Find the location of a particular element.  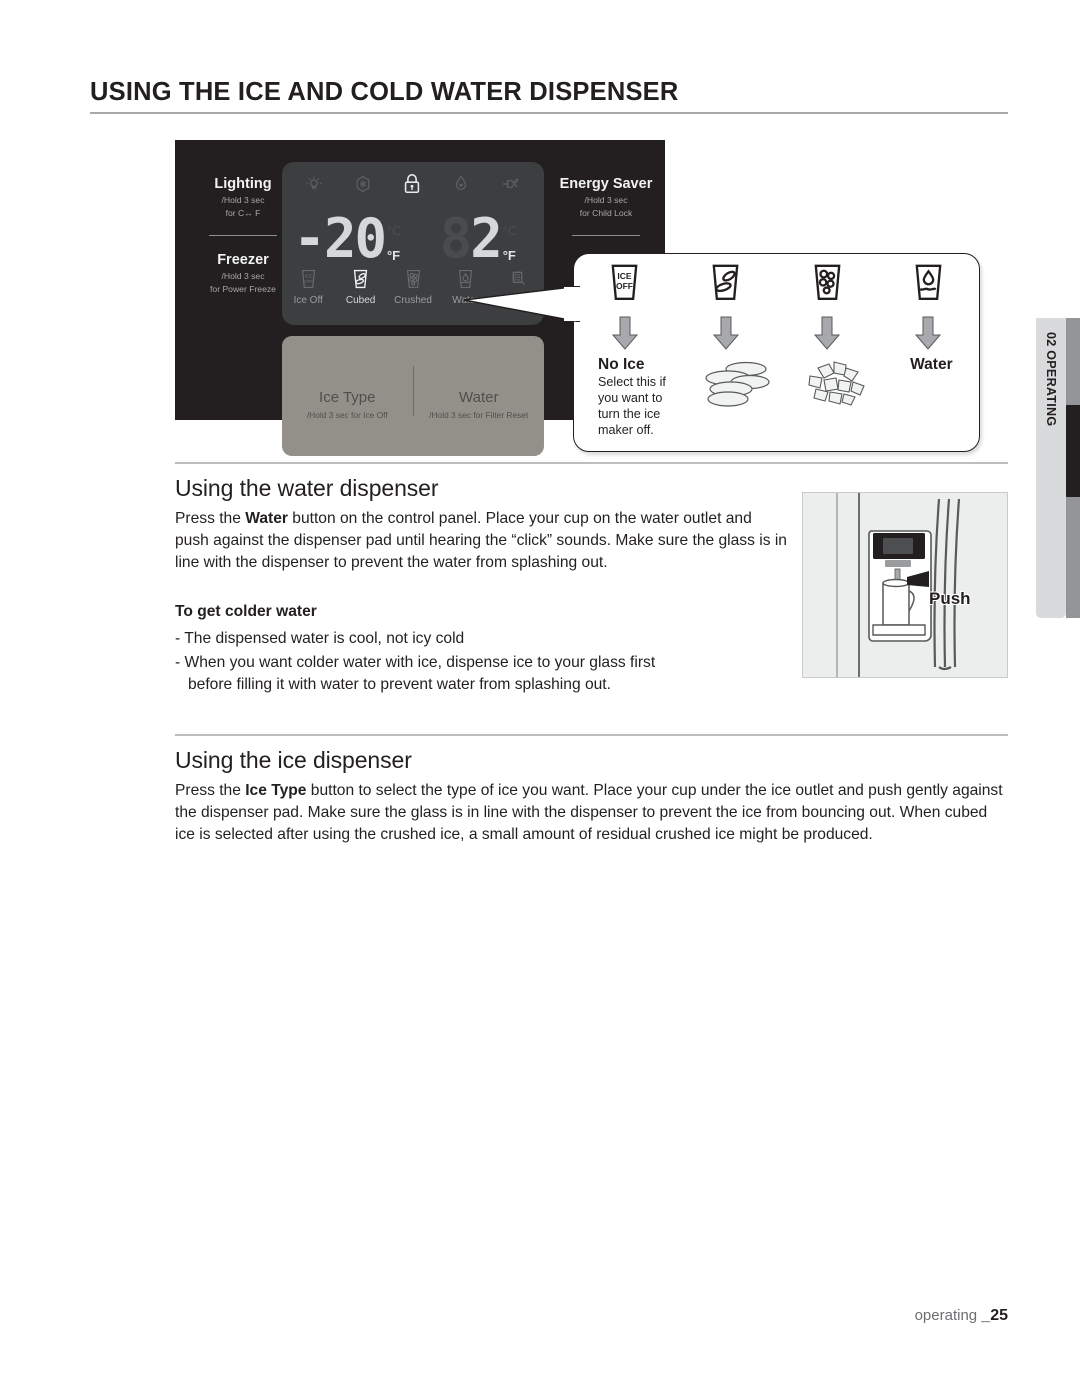

water-section-heading: Using the water dispenser is located at coordinates (307, 488).